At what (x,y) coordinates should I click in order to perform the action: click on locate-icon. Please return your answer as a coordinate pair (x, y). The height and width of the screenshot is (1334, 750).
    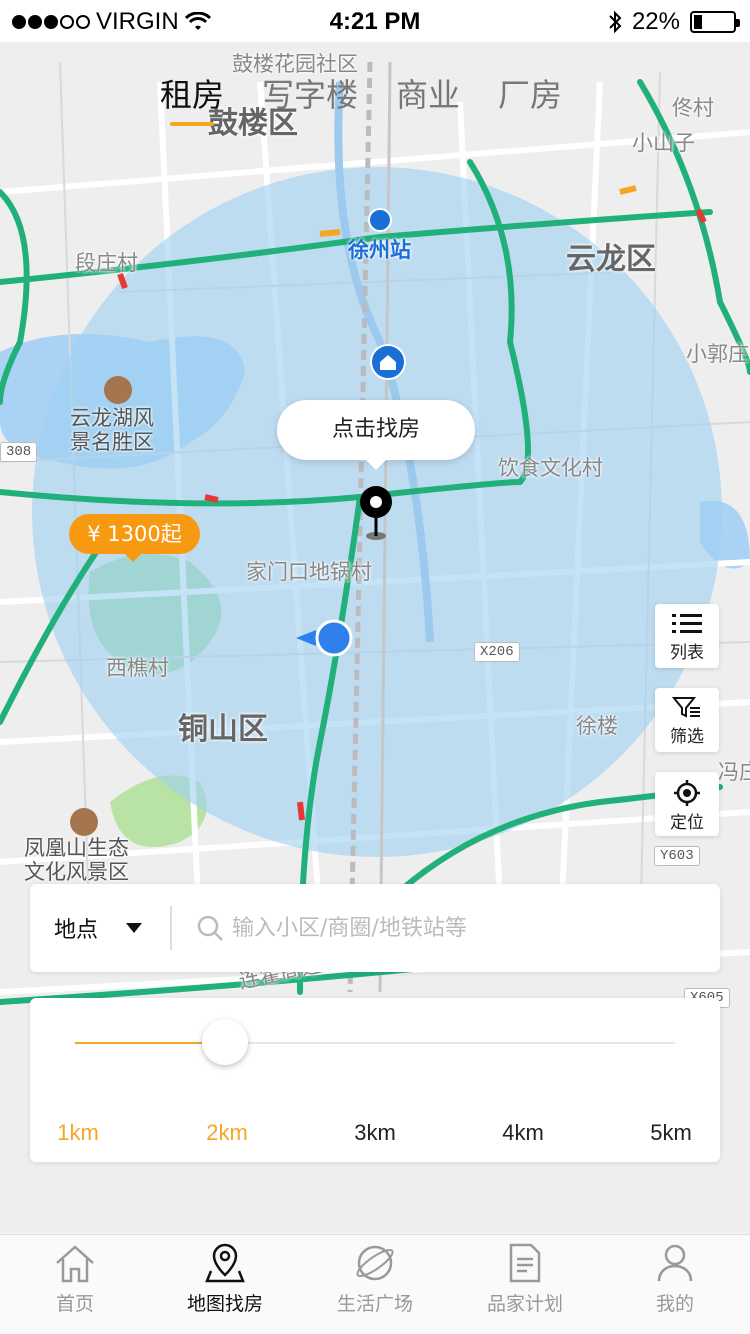
    Looking at the image, I should click on (687, 793).